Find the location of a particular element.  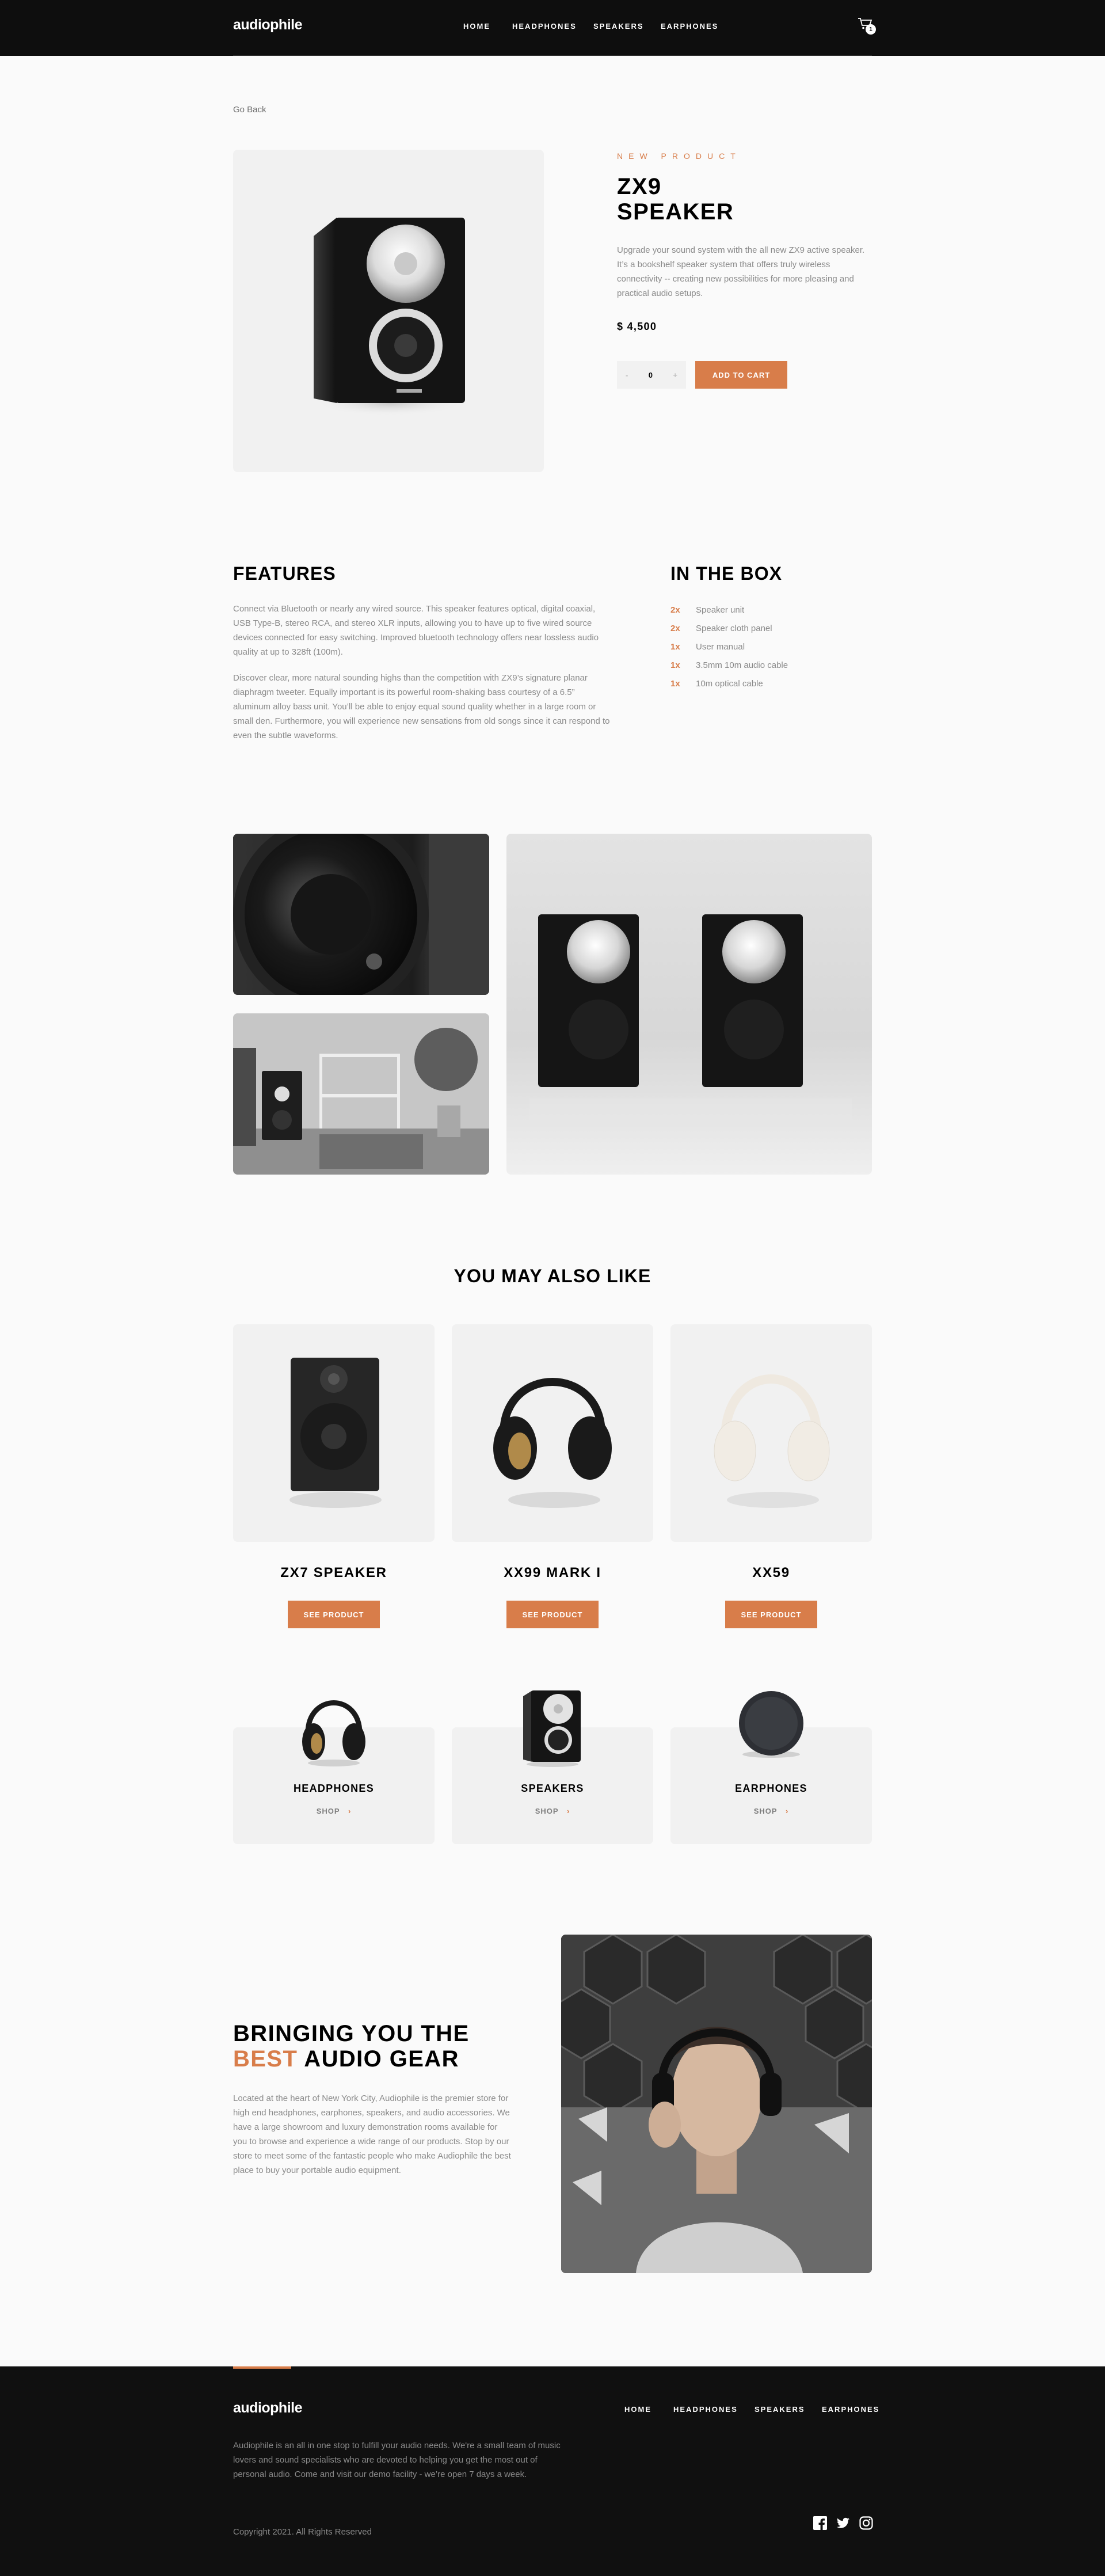

instagram-icon is located at coordinates (866, 2523).